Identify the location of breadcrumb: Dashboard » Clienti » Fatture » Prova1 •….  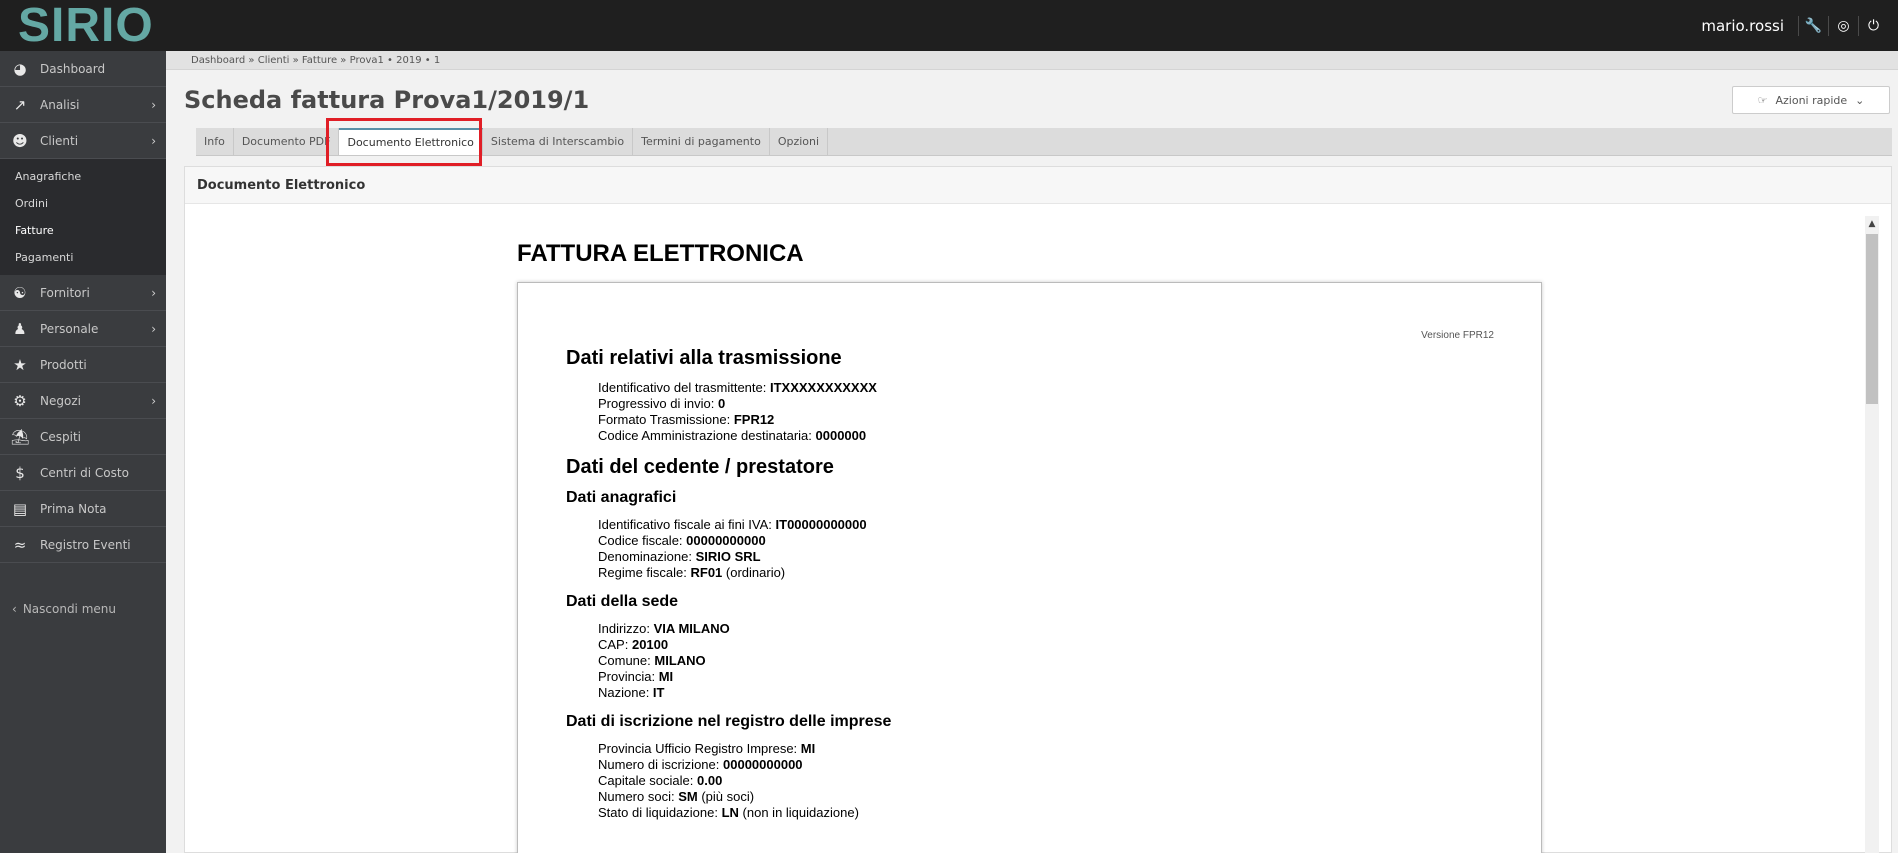
(1032, 60).